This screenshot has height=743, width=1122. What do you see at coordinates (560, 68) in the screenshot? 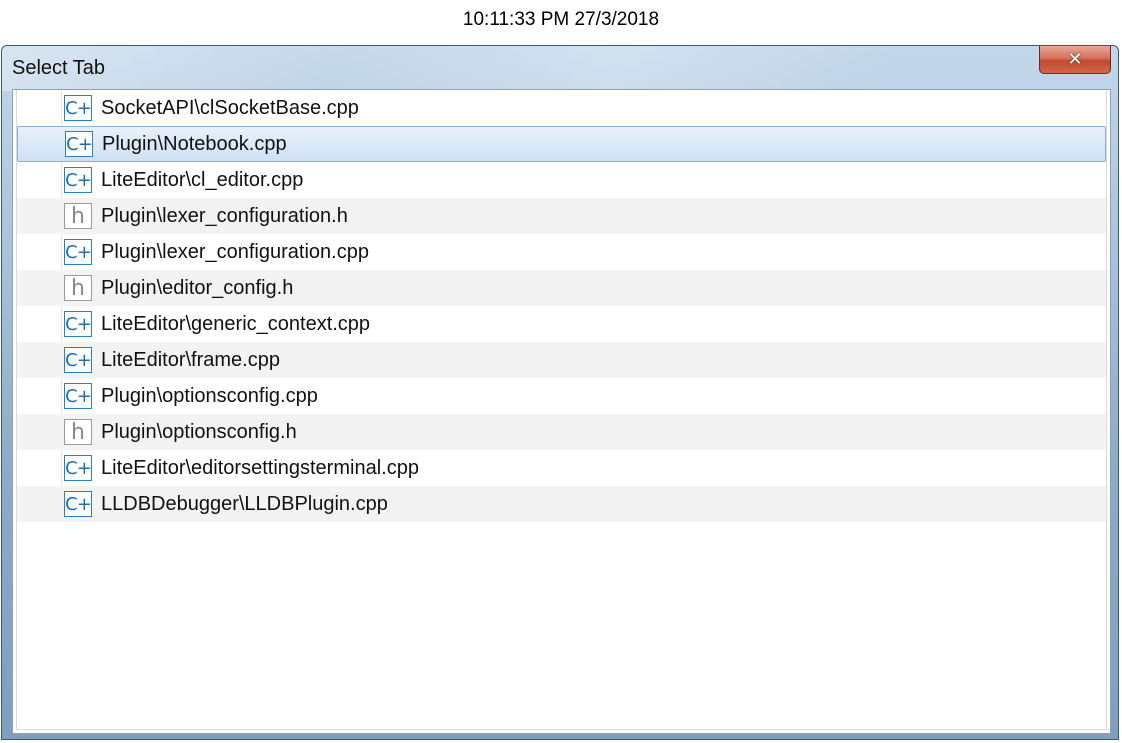
I see `title-bar: Select Tab ✕` at bounding box center [560, 68].